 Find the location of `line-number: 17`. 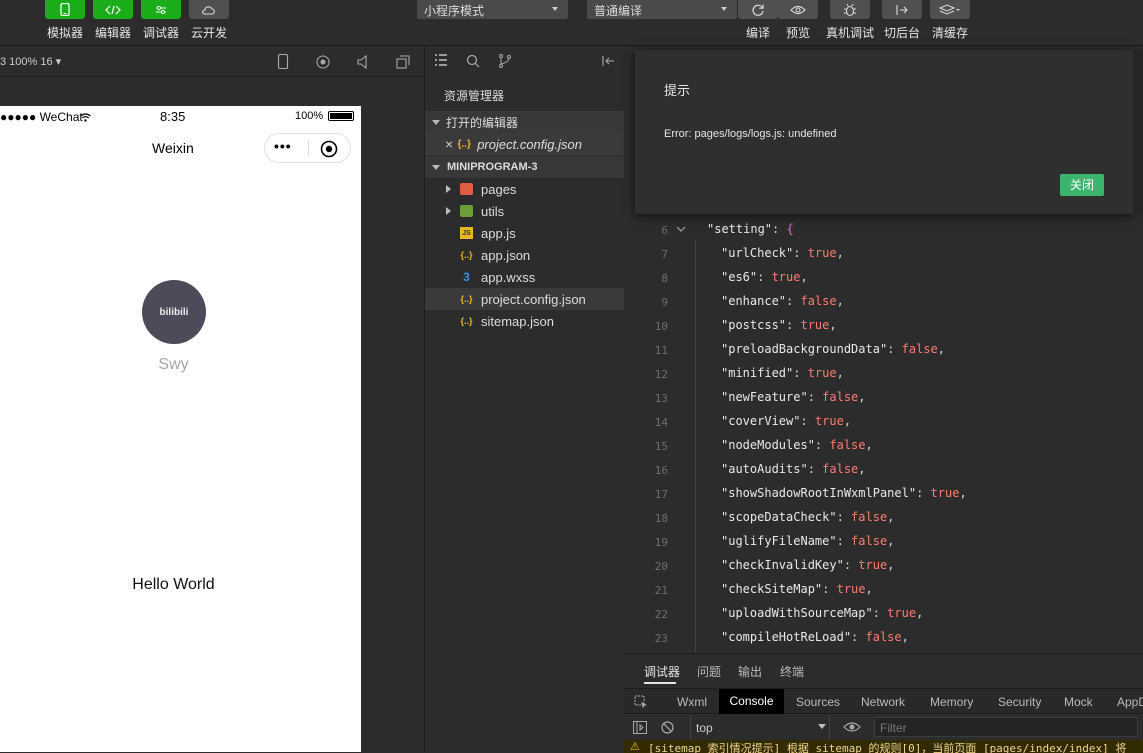

line-number: 17 is located at coordinates (661, 494).